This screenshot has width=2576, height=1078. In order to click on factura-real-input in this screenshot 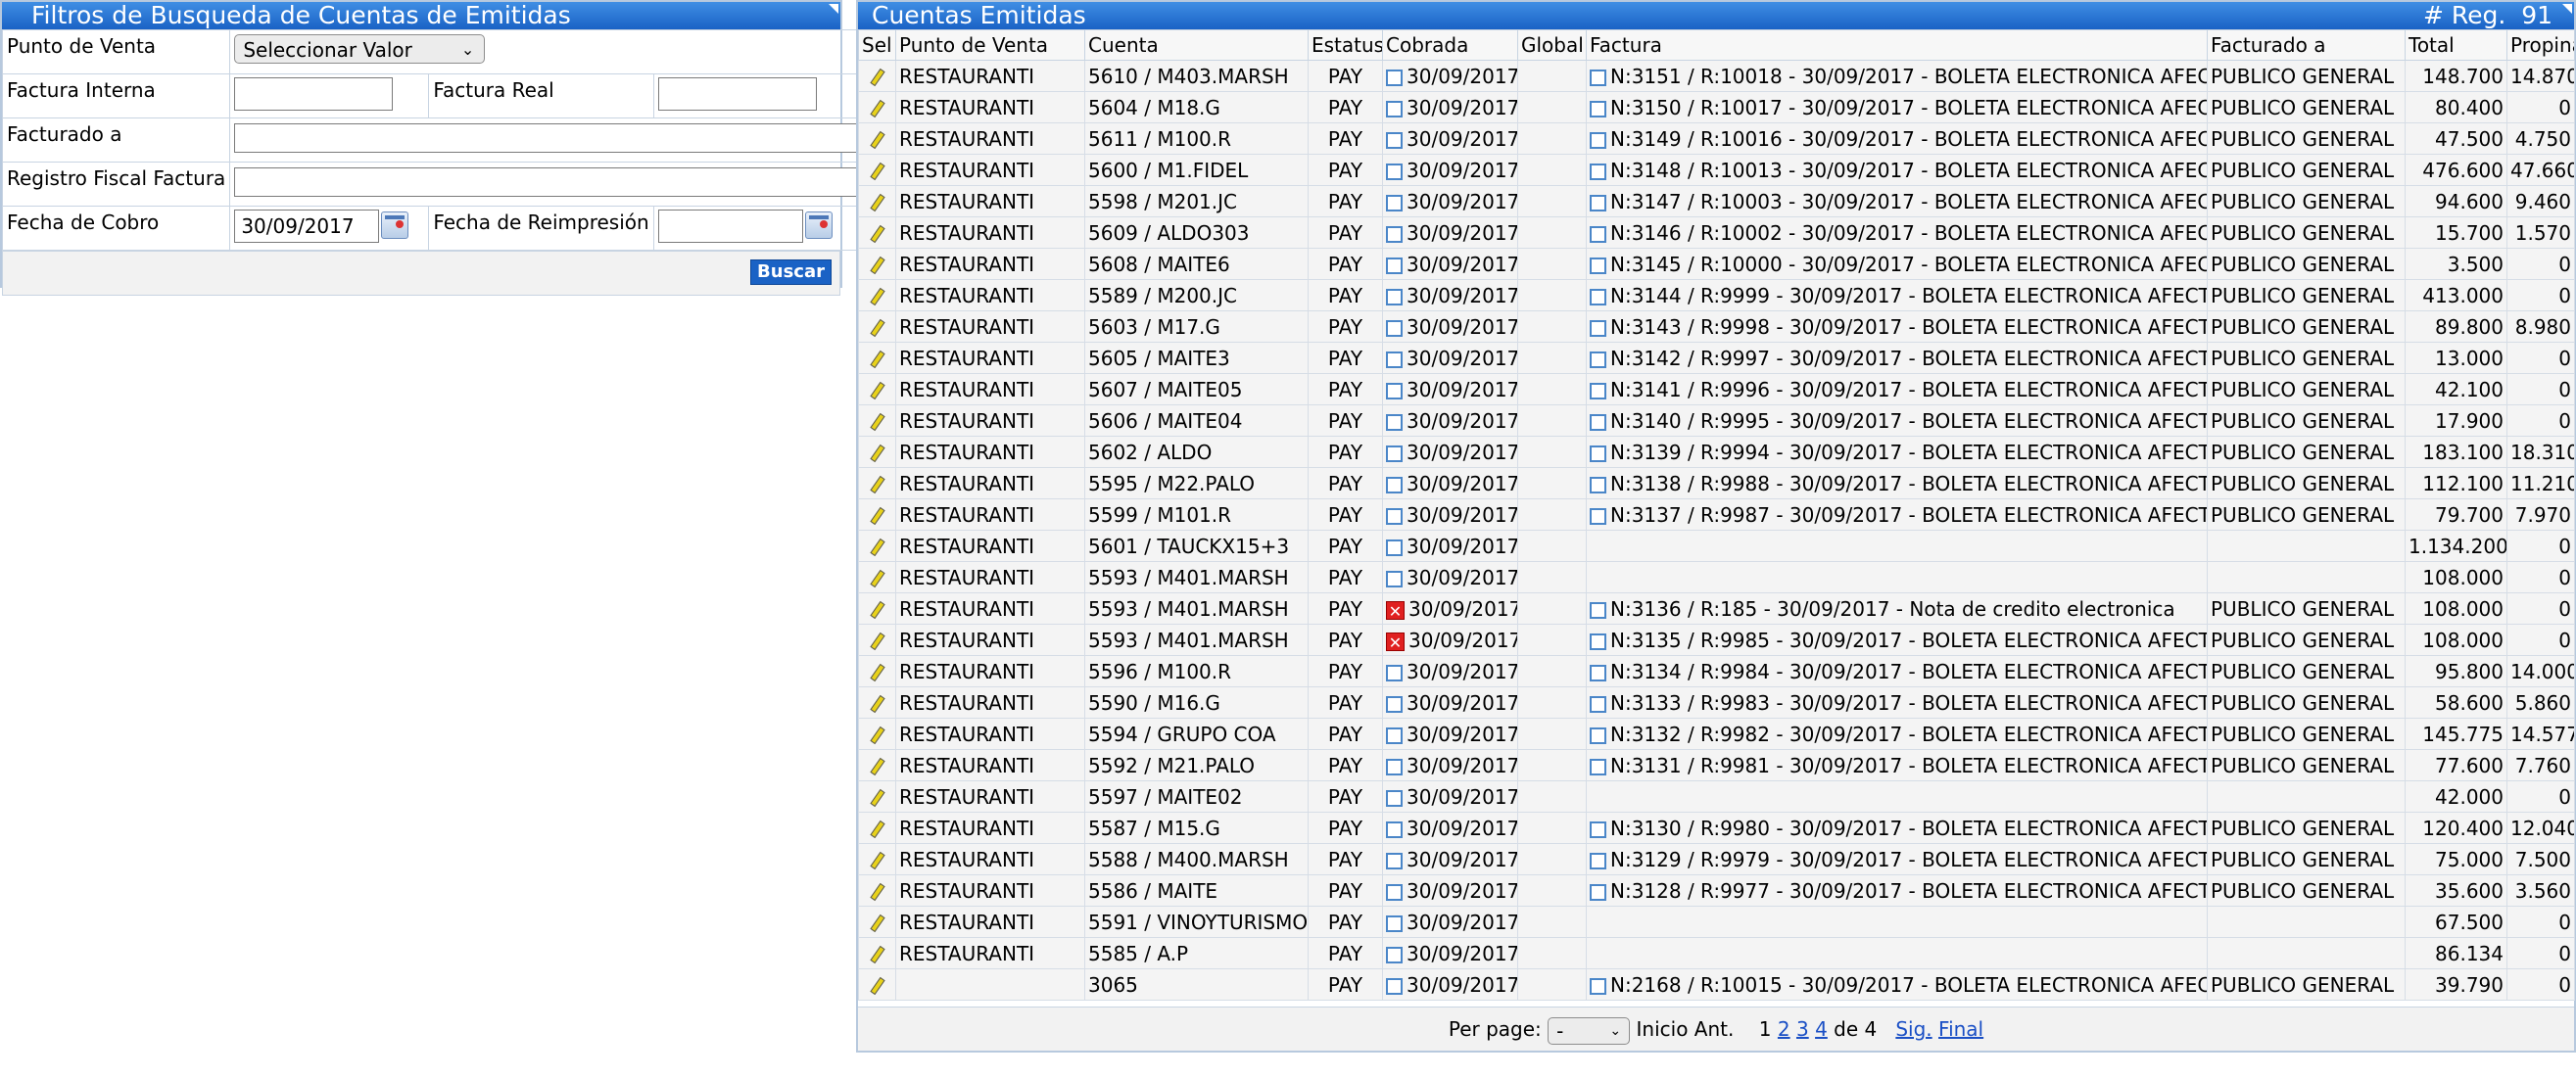, I will do `click(737, 94)`.